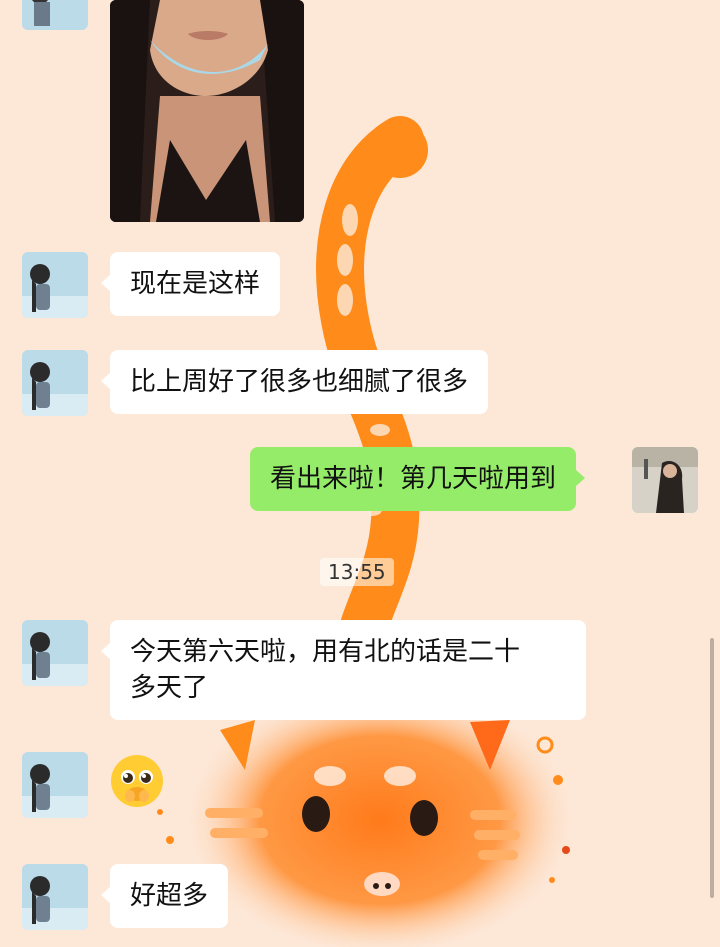 The width and height of the screenshot is (720, 947). I want to click on message-bubble: 现在是这样, so click(190, 284).